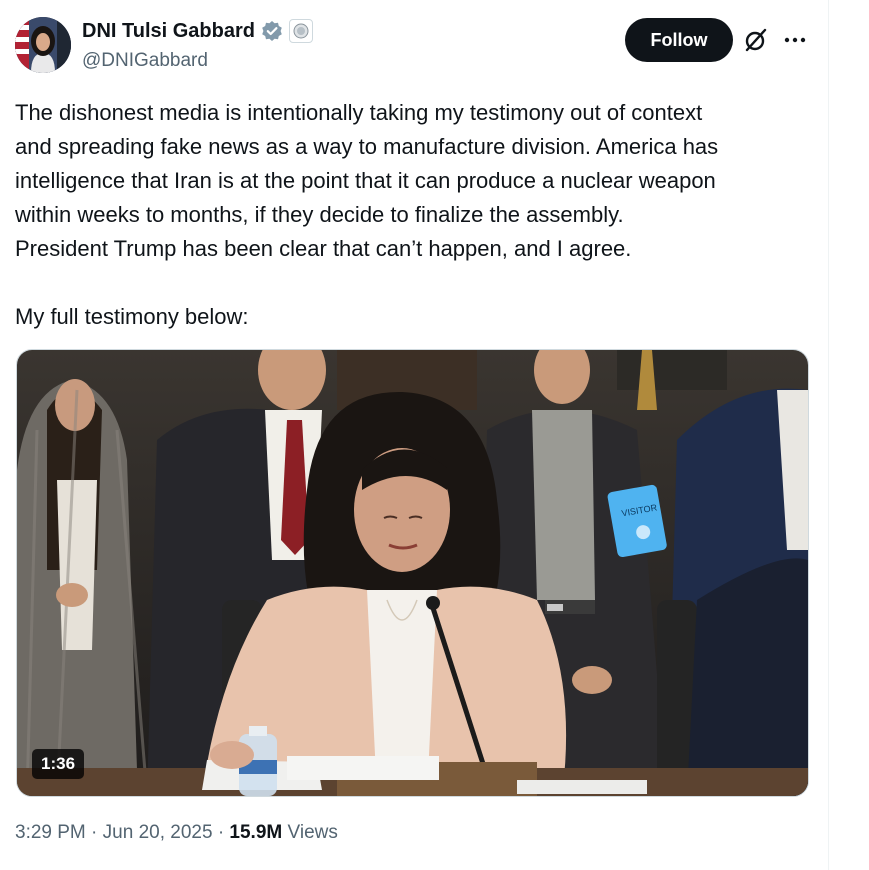 This screenshot has height=870, width=869. What do you see at coordinates (828, 435) in the screenshot?
I see `column-divider` at bounding box center [828, 435].